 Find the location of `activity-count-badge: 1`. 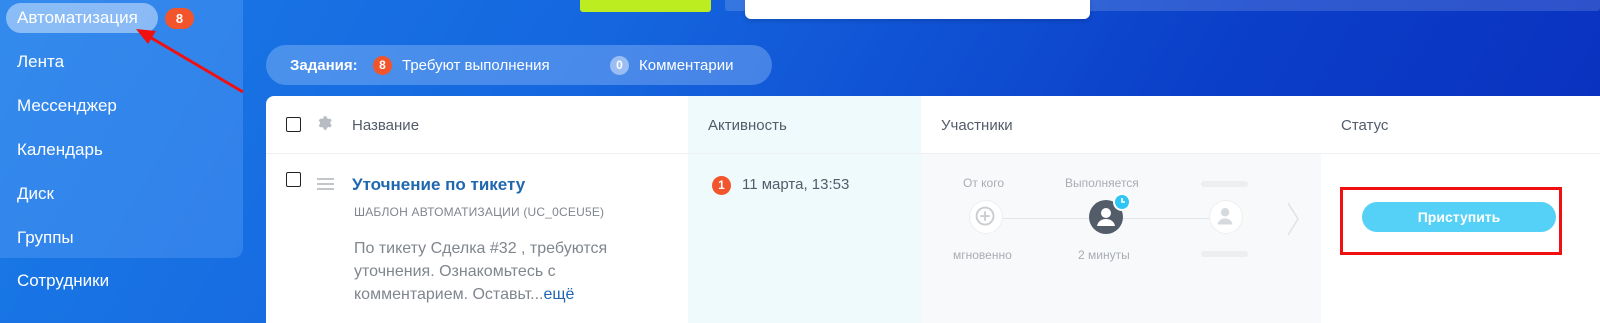

activity-count-badge: 1 is located at coordinates (721, 185).